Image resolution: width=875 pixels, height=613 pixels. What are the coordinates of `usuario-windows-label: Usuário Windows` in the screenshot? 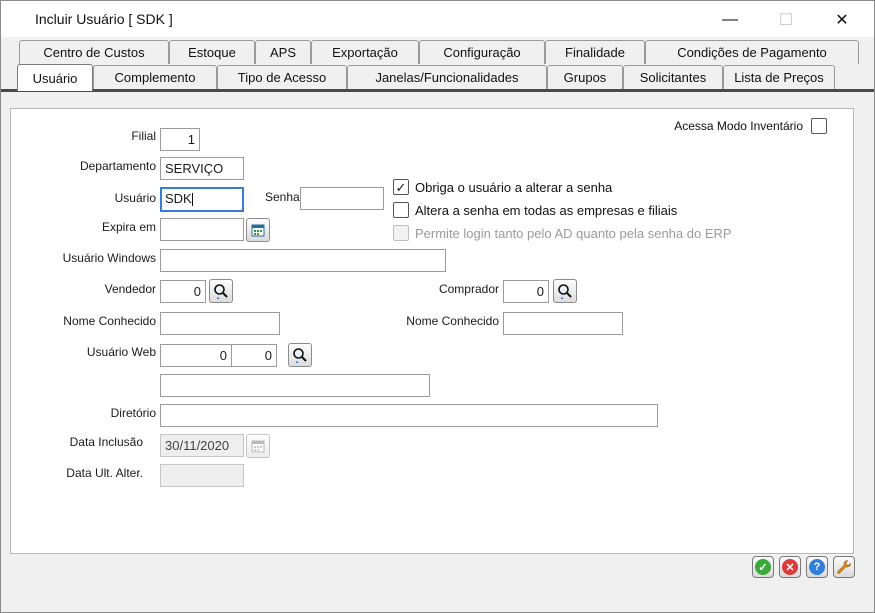 It's located at (109, 258).